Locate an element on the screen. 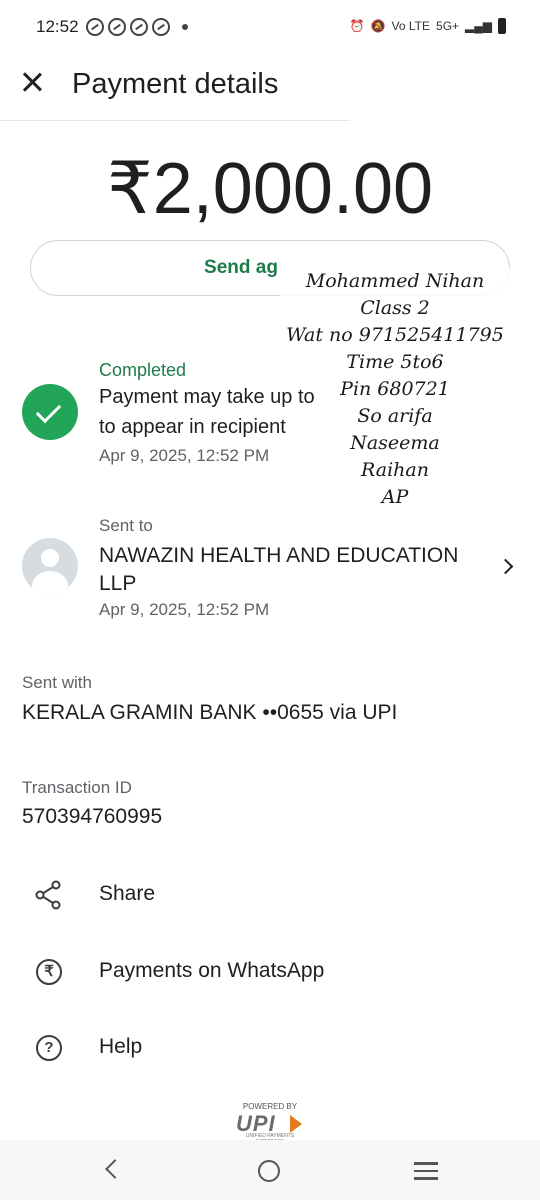 The width and height of the screenshot is (540, 1200). avatar is located at coordinates (50, 566).